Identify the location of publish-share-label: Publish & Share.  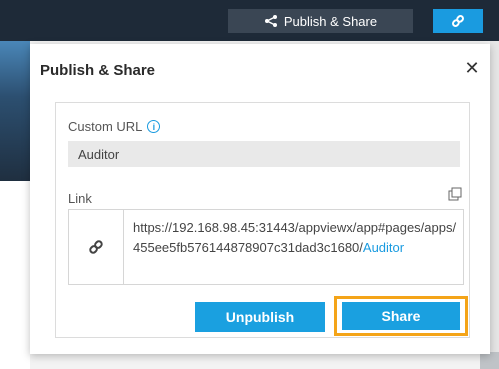
(330, 21).